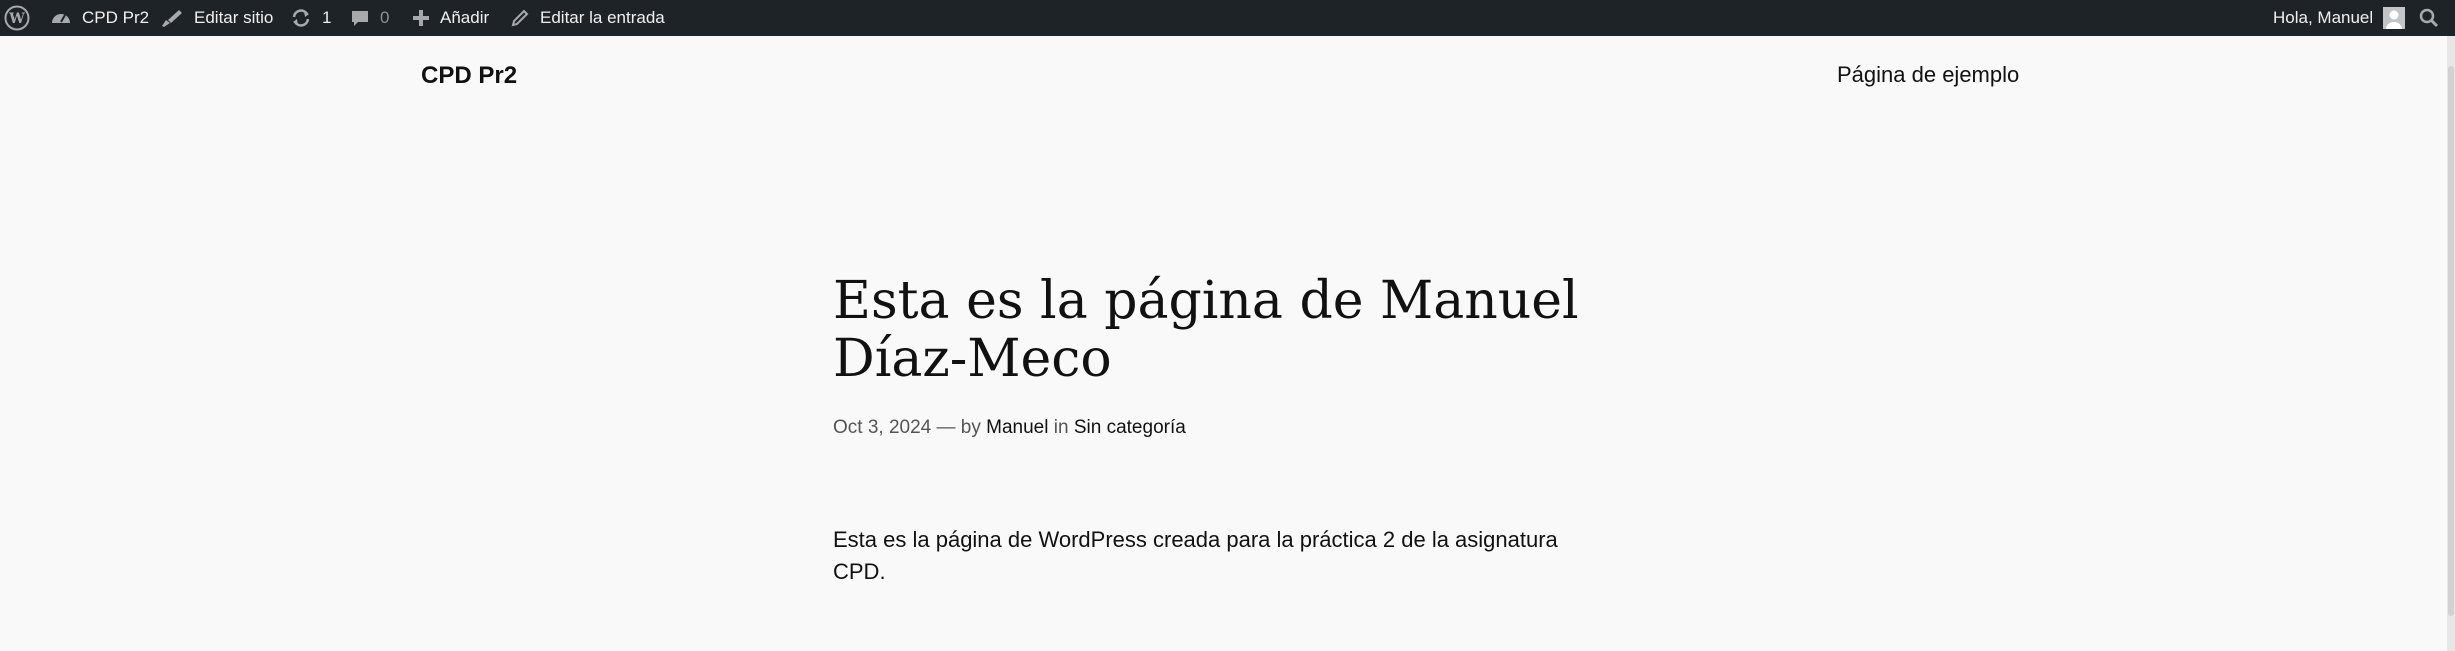 The image size is (2455, 651). I want to click on scrollbar-thumb, so click(2451, 341).